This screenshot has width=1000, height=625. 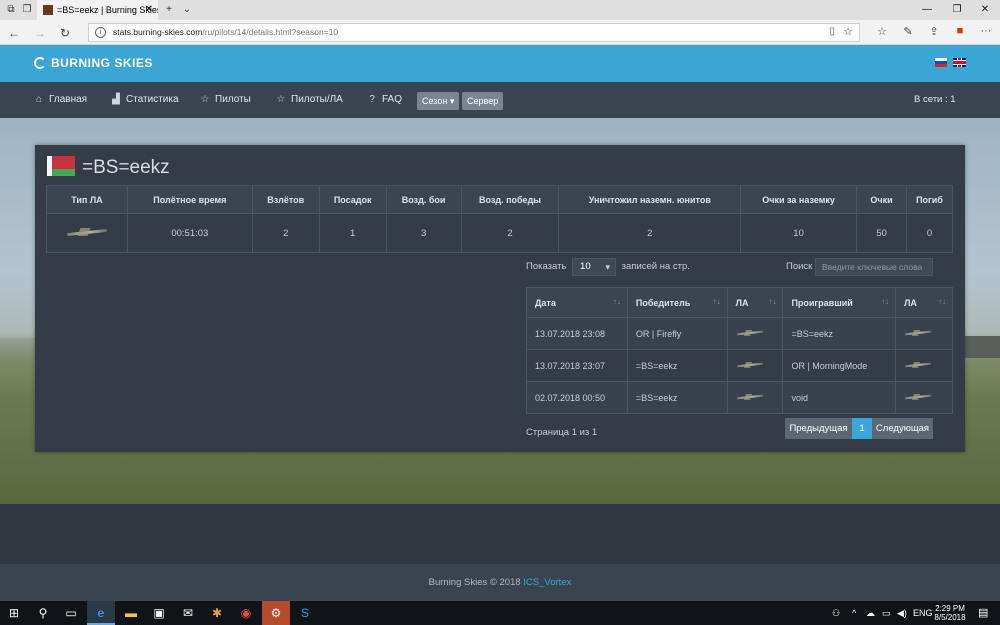 I want to click on table-row: 00:51:03 2 1 3 2 2 10 50 0, so click(x=500, y=233).